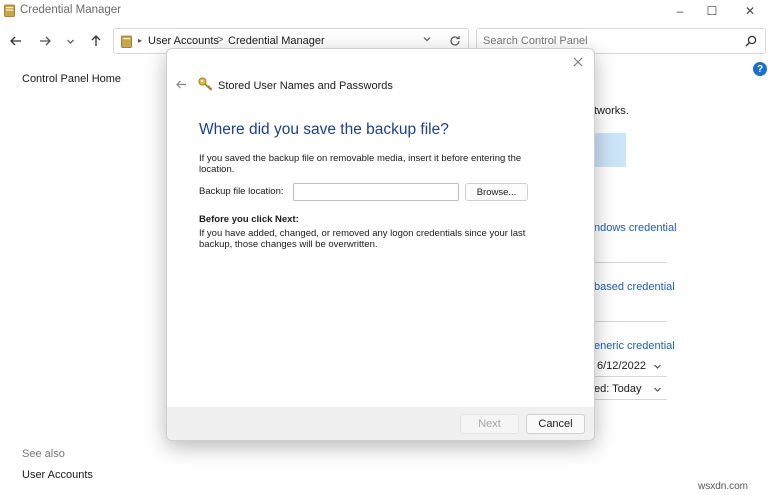 This screenshot has width=768, height=495. I want to click on credential-date-value: 6/12/2022, so click(621, 366).